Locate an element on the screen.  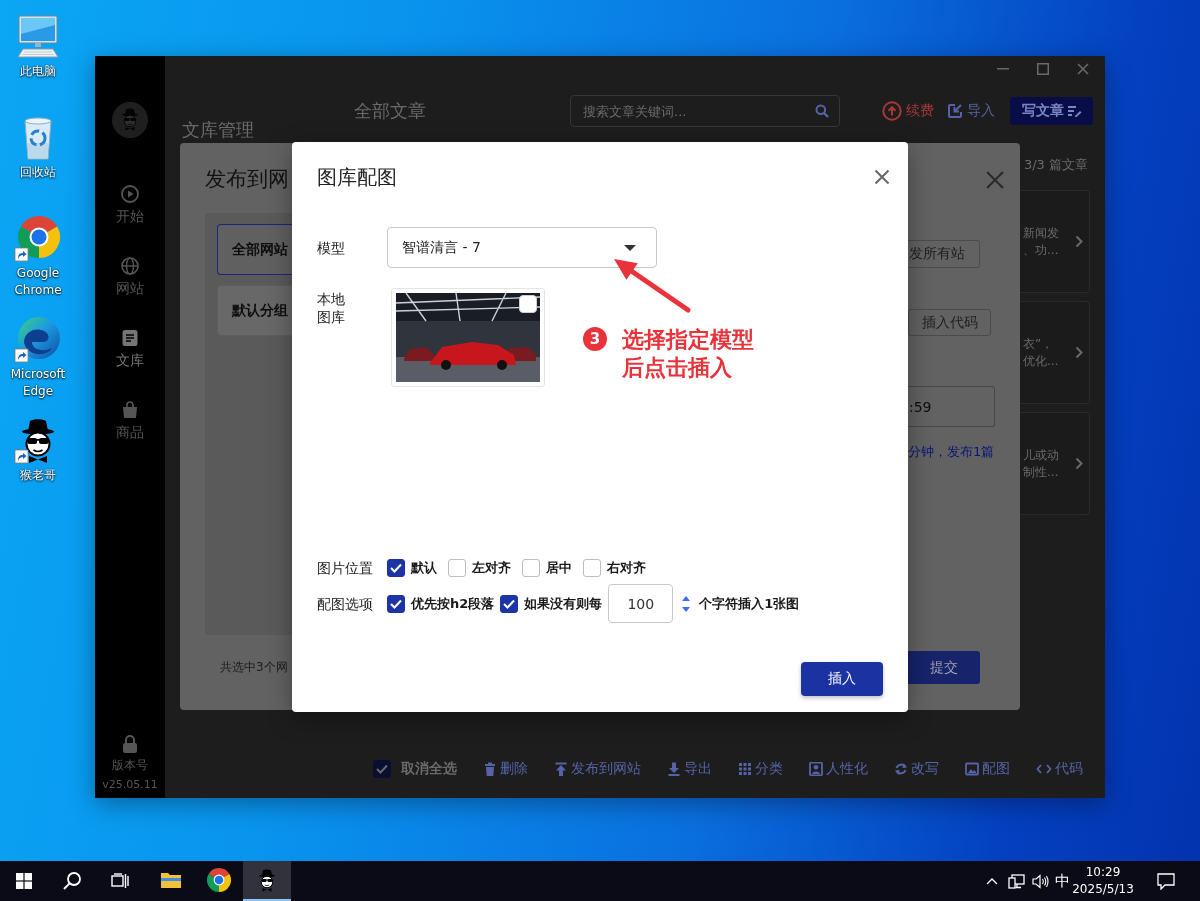
toolbar-button: 发布到网站 is located at coordinates (597, 769).